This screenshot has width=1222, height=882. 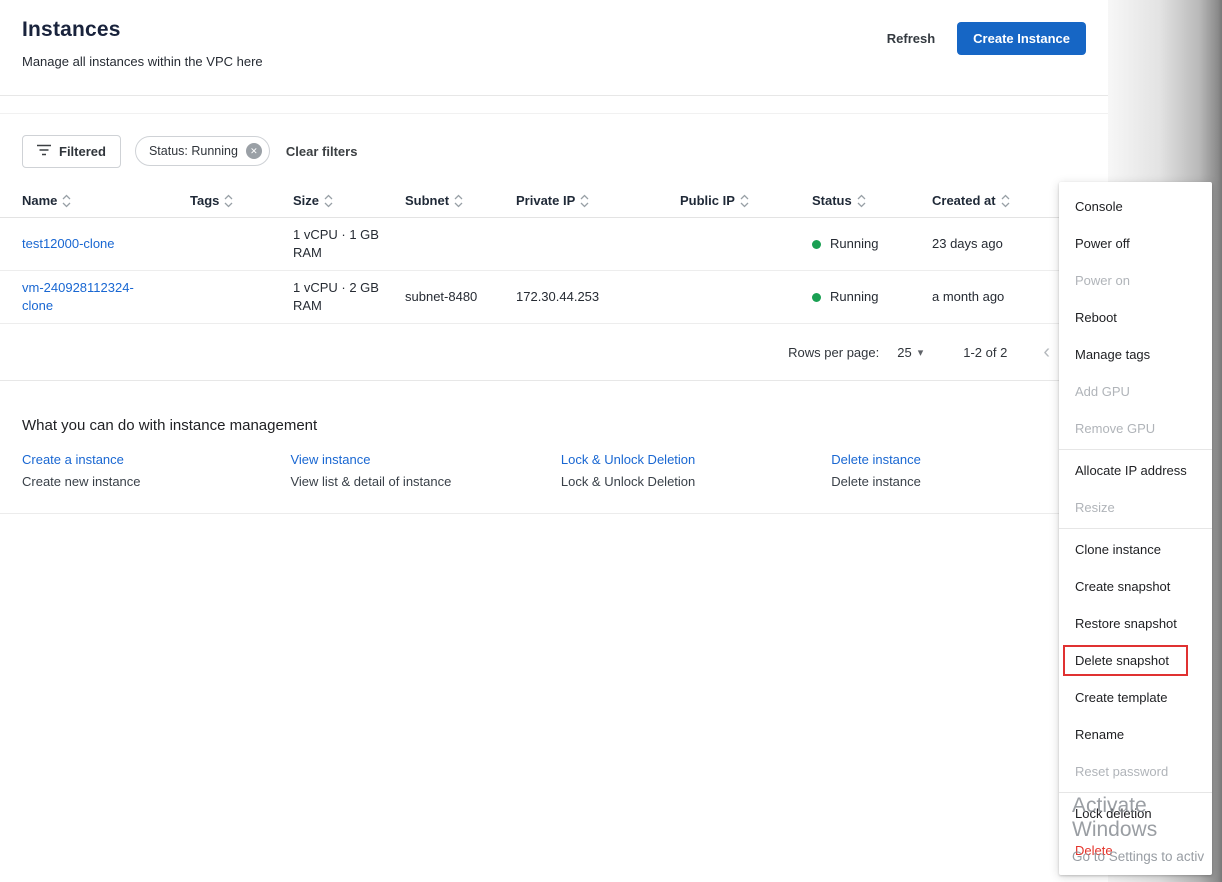 What do you see at coordinates (1135, 206) in the screenshot?
I see `menu-item-console: Console` at bounding box center [1135, 206].